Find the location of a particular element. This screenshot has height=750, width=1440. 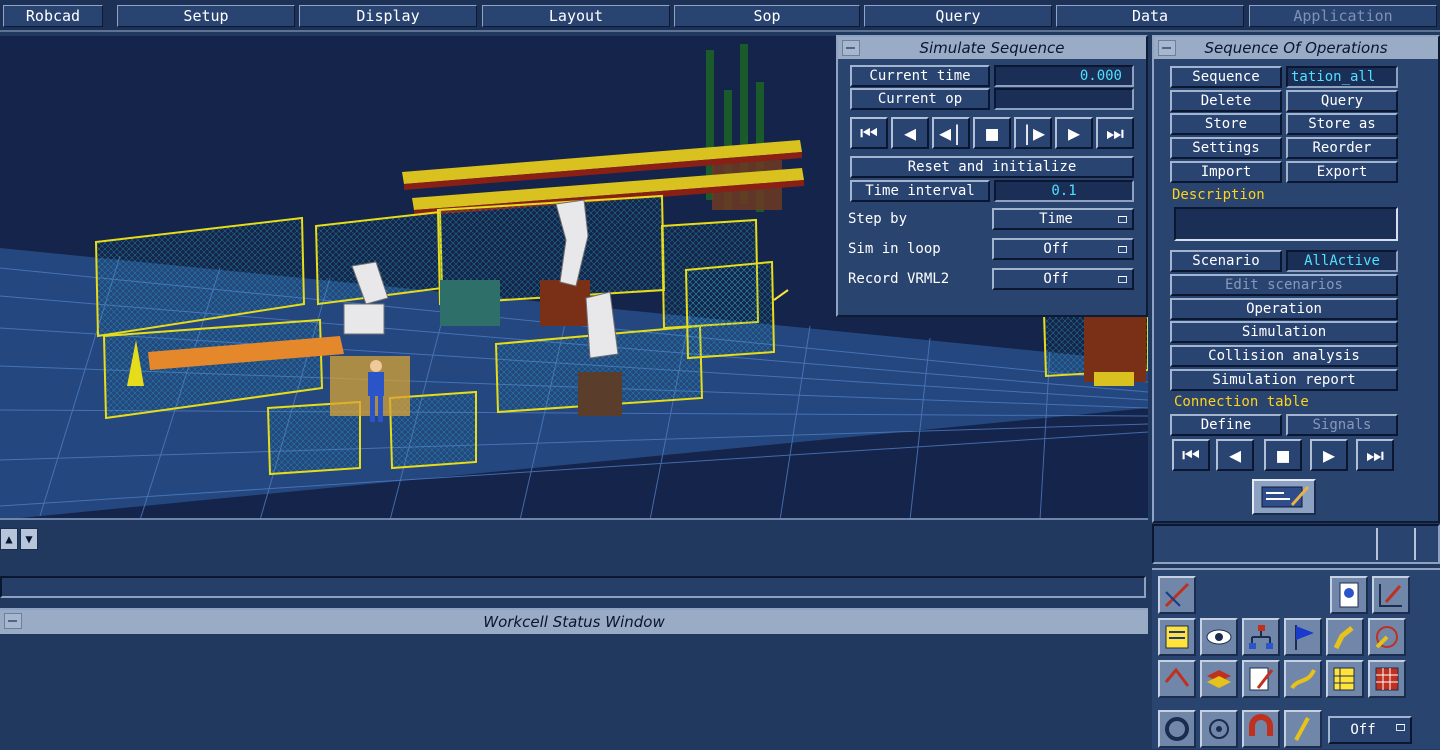

collision-analysis-button: Collision analysis is located at coordinates (1284, 356).